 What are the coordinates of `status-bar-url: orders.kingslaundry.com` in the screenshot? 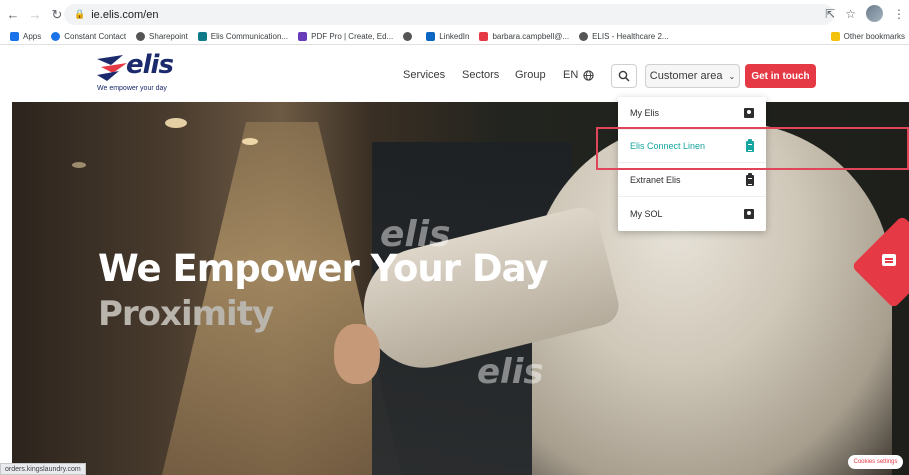 It's located at (43, 469).